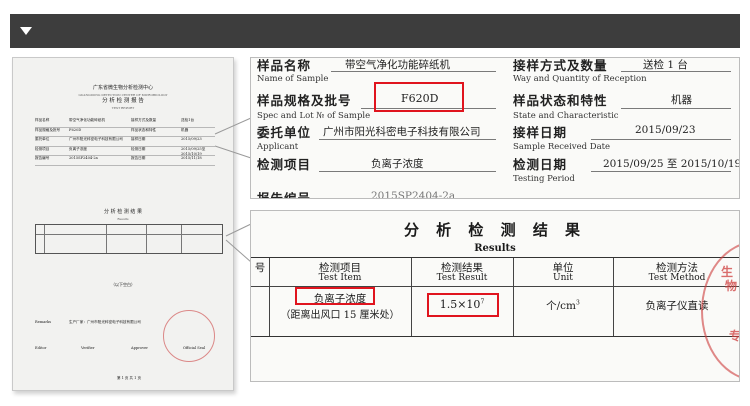  Describe the element at coordinates (495, 248) in the screenshot. I see `results-subtitle: Results` at that location.